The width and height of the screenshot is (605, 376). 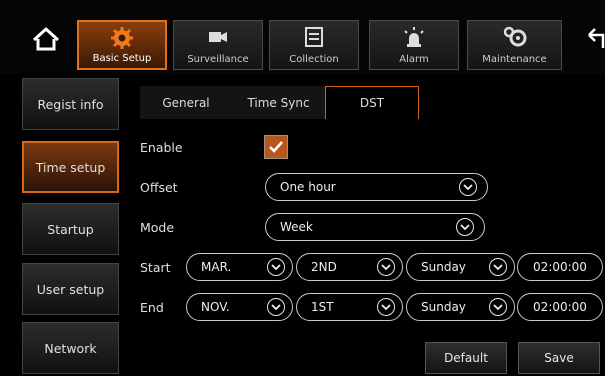 I want to click on start-month-select: MAR., so click(x=239, y=267).